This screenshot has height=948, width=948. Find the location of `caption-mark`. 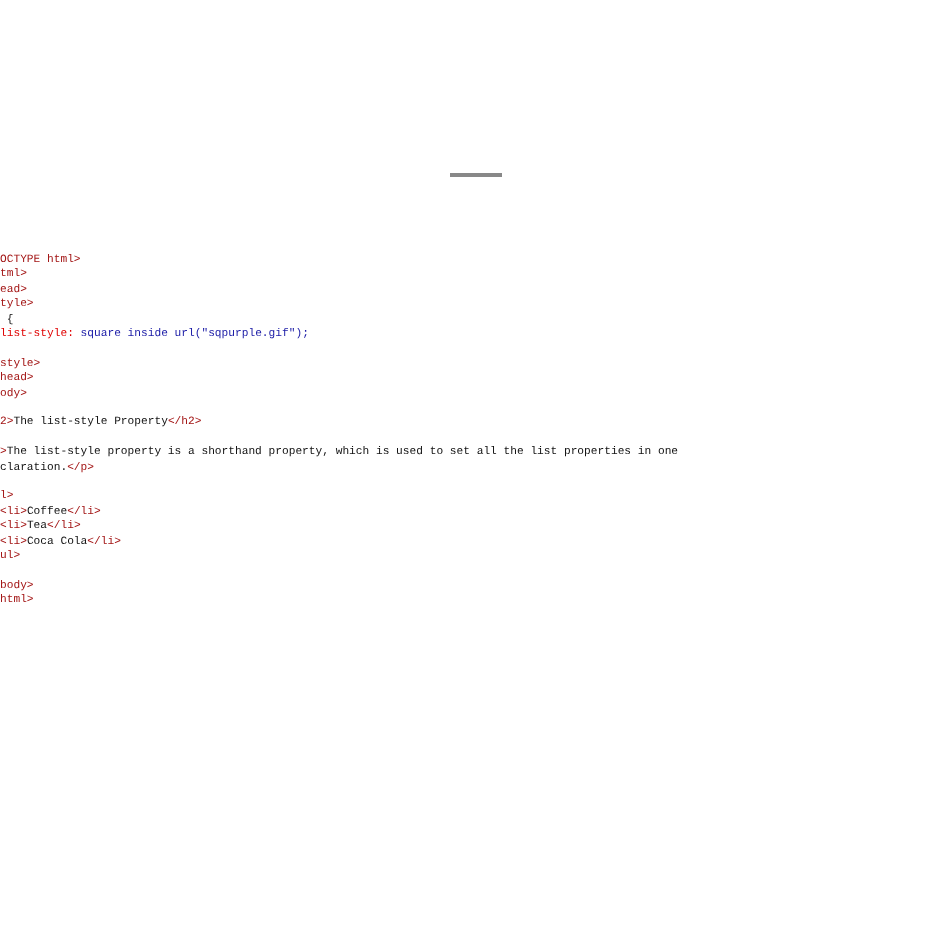

caption-mark is located at coordinates (476, 175).